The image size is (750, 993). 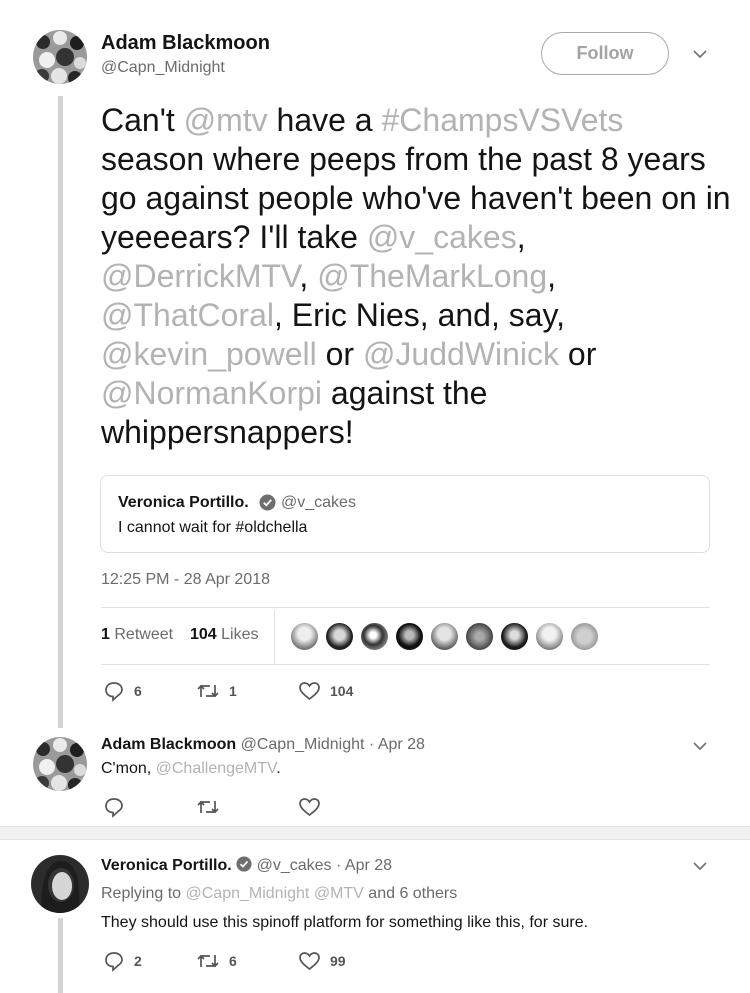 What do you see at coordinates (187, 315) in the screenshot?
I see `mention-thatcoral: @ThatCoral` at bounding box center [187, 315].